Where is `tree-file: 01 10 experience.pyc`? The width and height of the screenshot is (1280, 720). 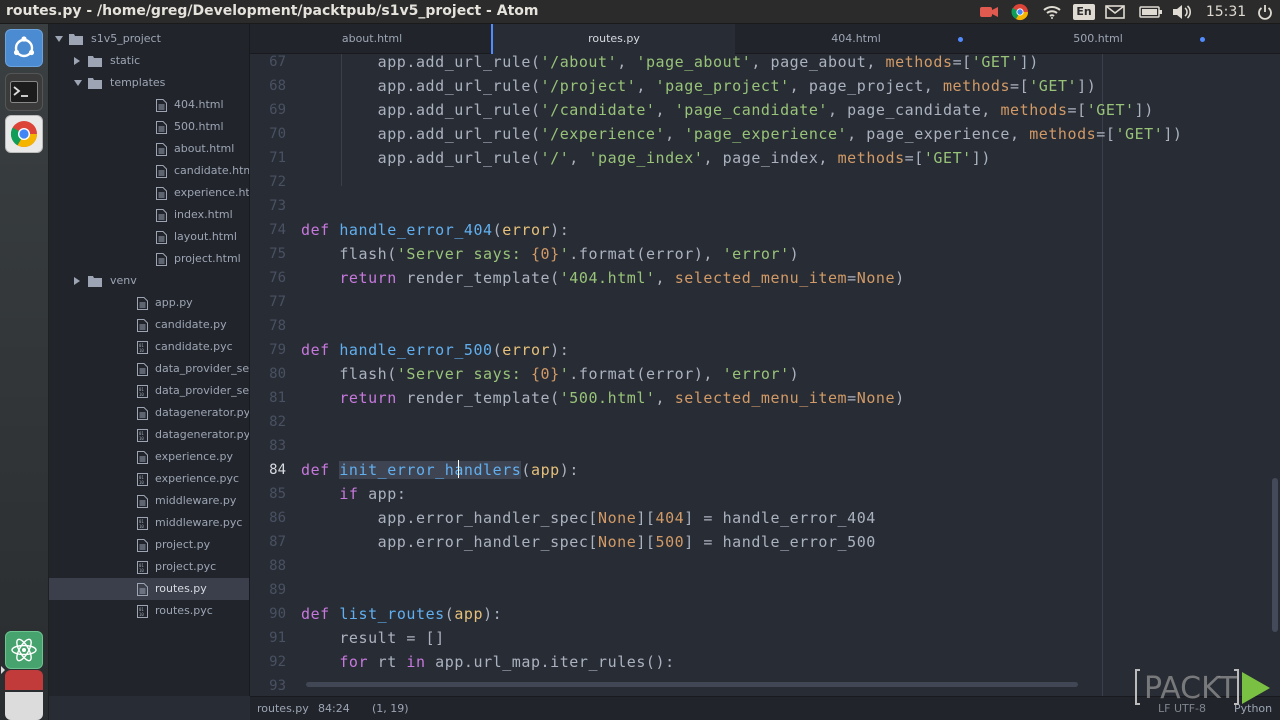 tree-file: 01 10 experience.pyc is located at coordinates (149, 479).